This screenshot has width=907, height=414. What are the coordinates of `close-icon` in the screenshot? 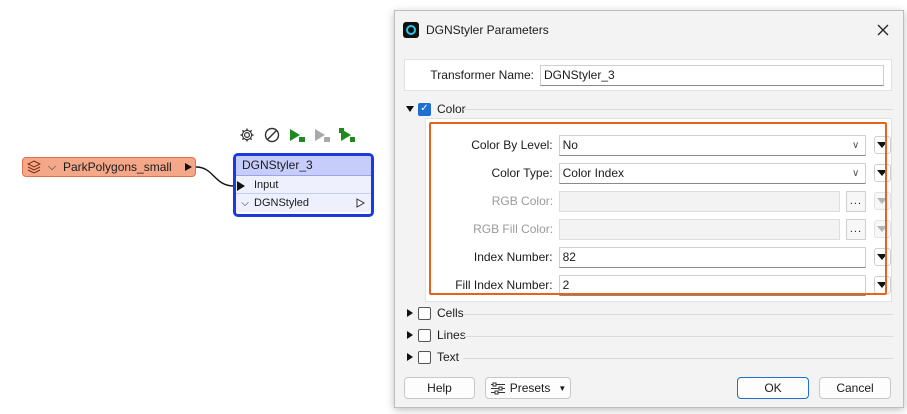 It's located at (883, 30).